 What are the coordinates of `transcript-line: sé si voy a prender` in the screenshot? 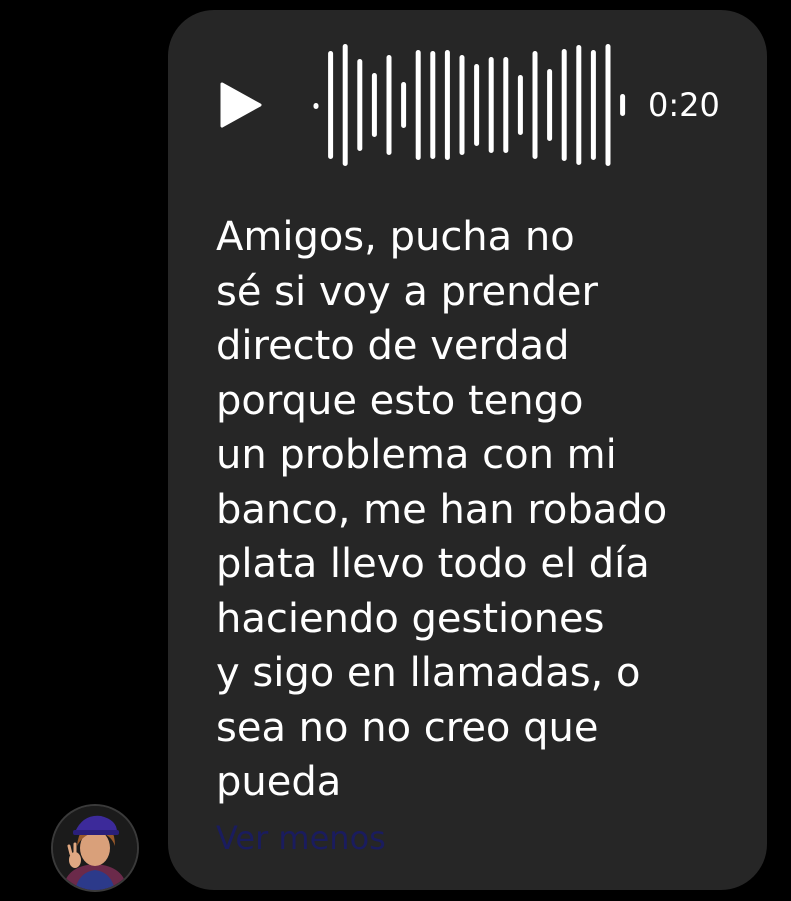 It's located at (407, 291).